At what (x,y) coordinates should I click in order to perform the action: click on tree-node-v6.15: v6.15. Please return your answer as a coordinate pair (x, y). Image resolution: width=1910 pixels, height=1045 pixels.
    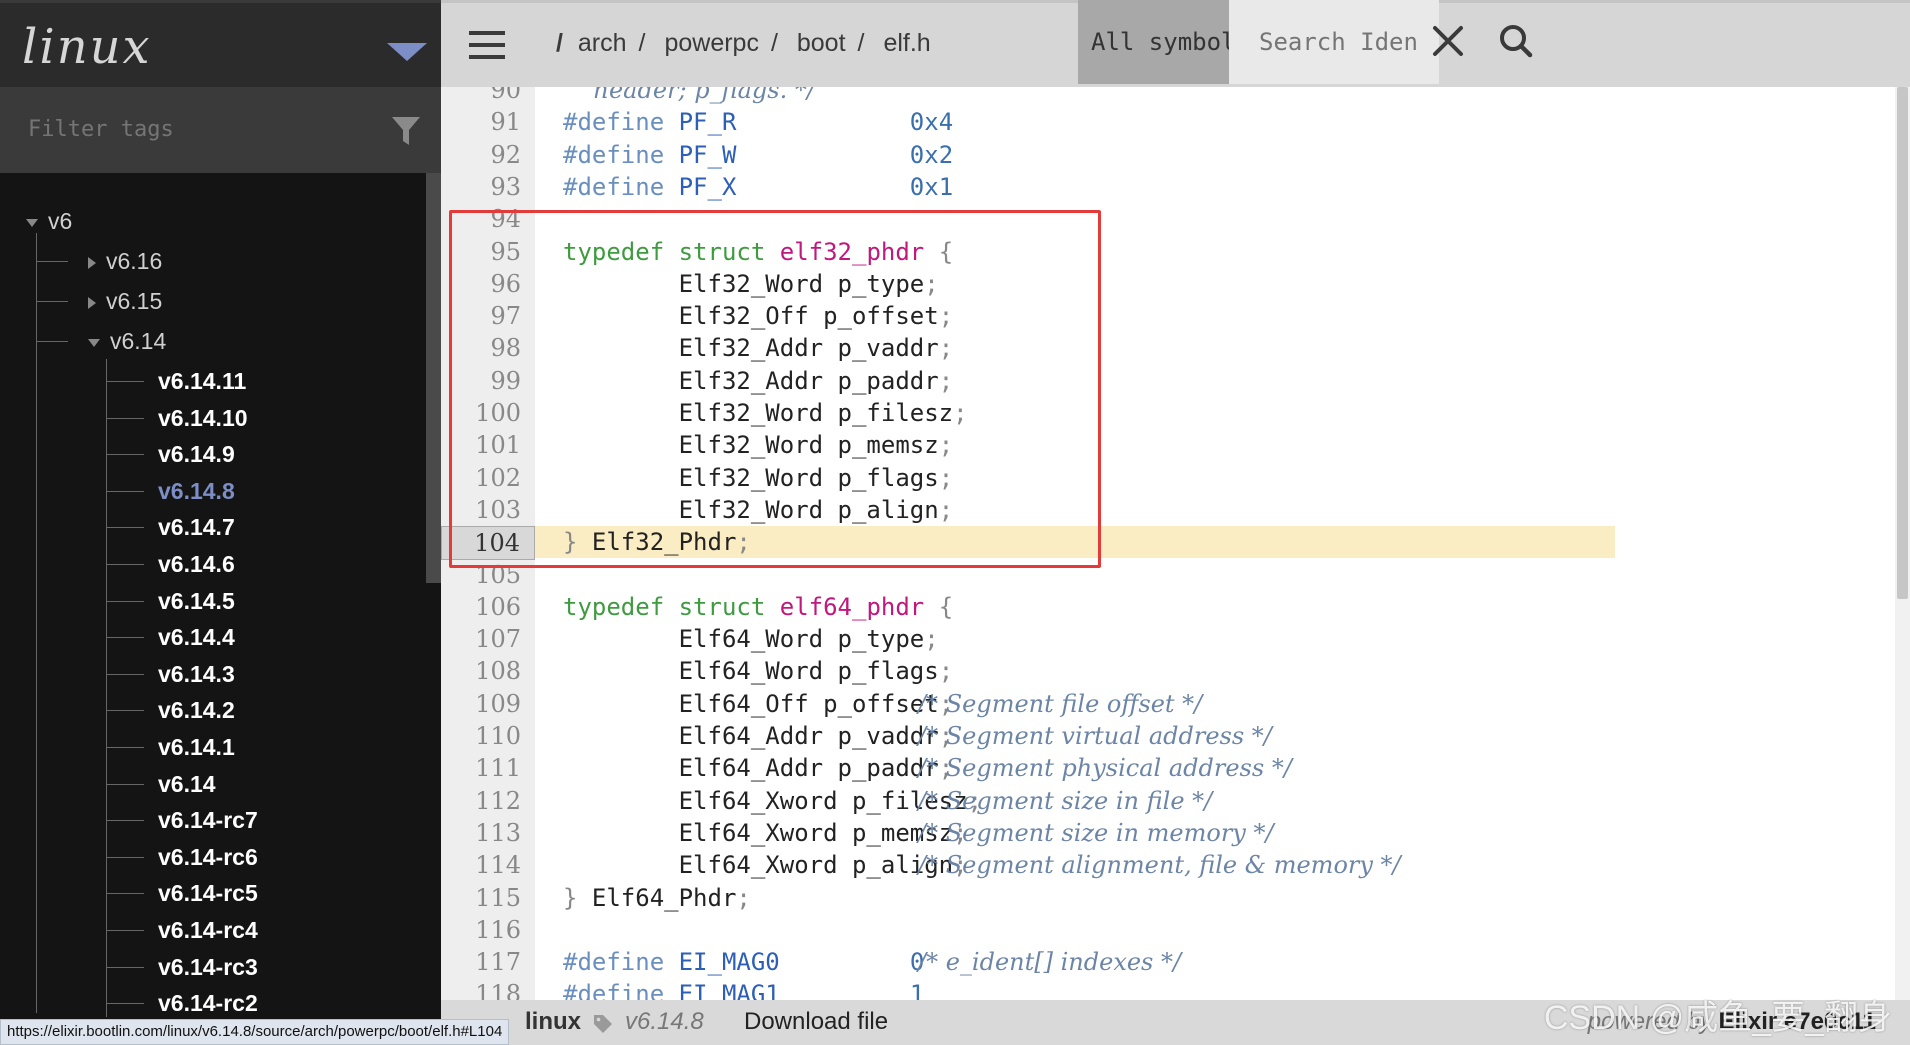
    Looking at the image, I should click on (125, 301).